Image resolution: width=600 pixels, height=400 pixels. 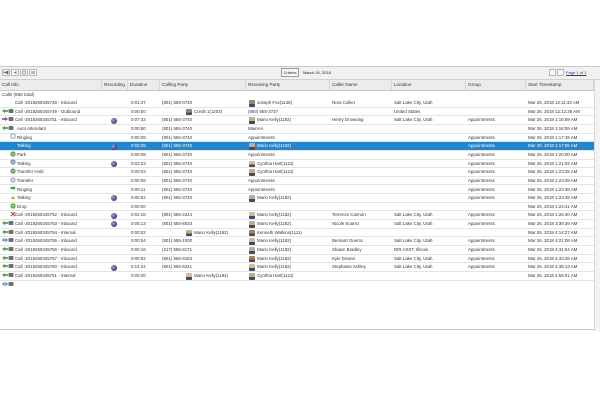 I want to click on ringing-icon, so click(x=13, y=141).